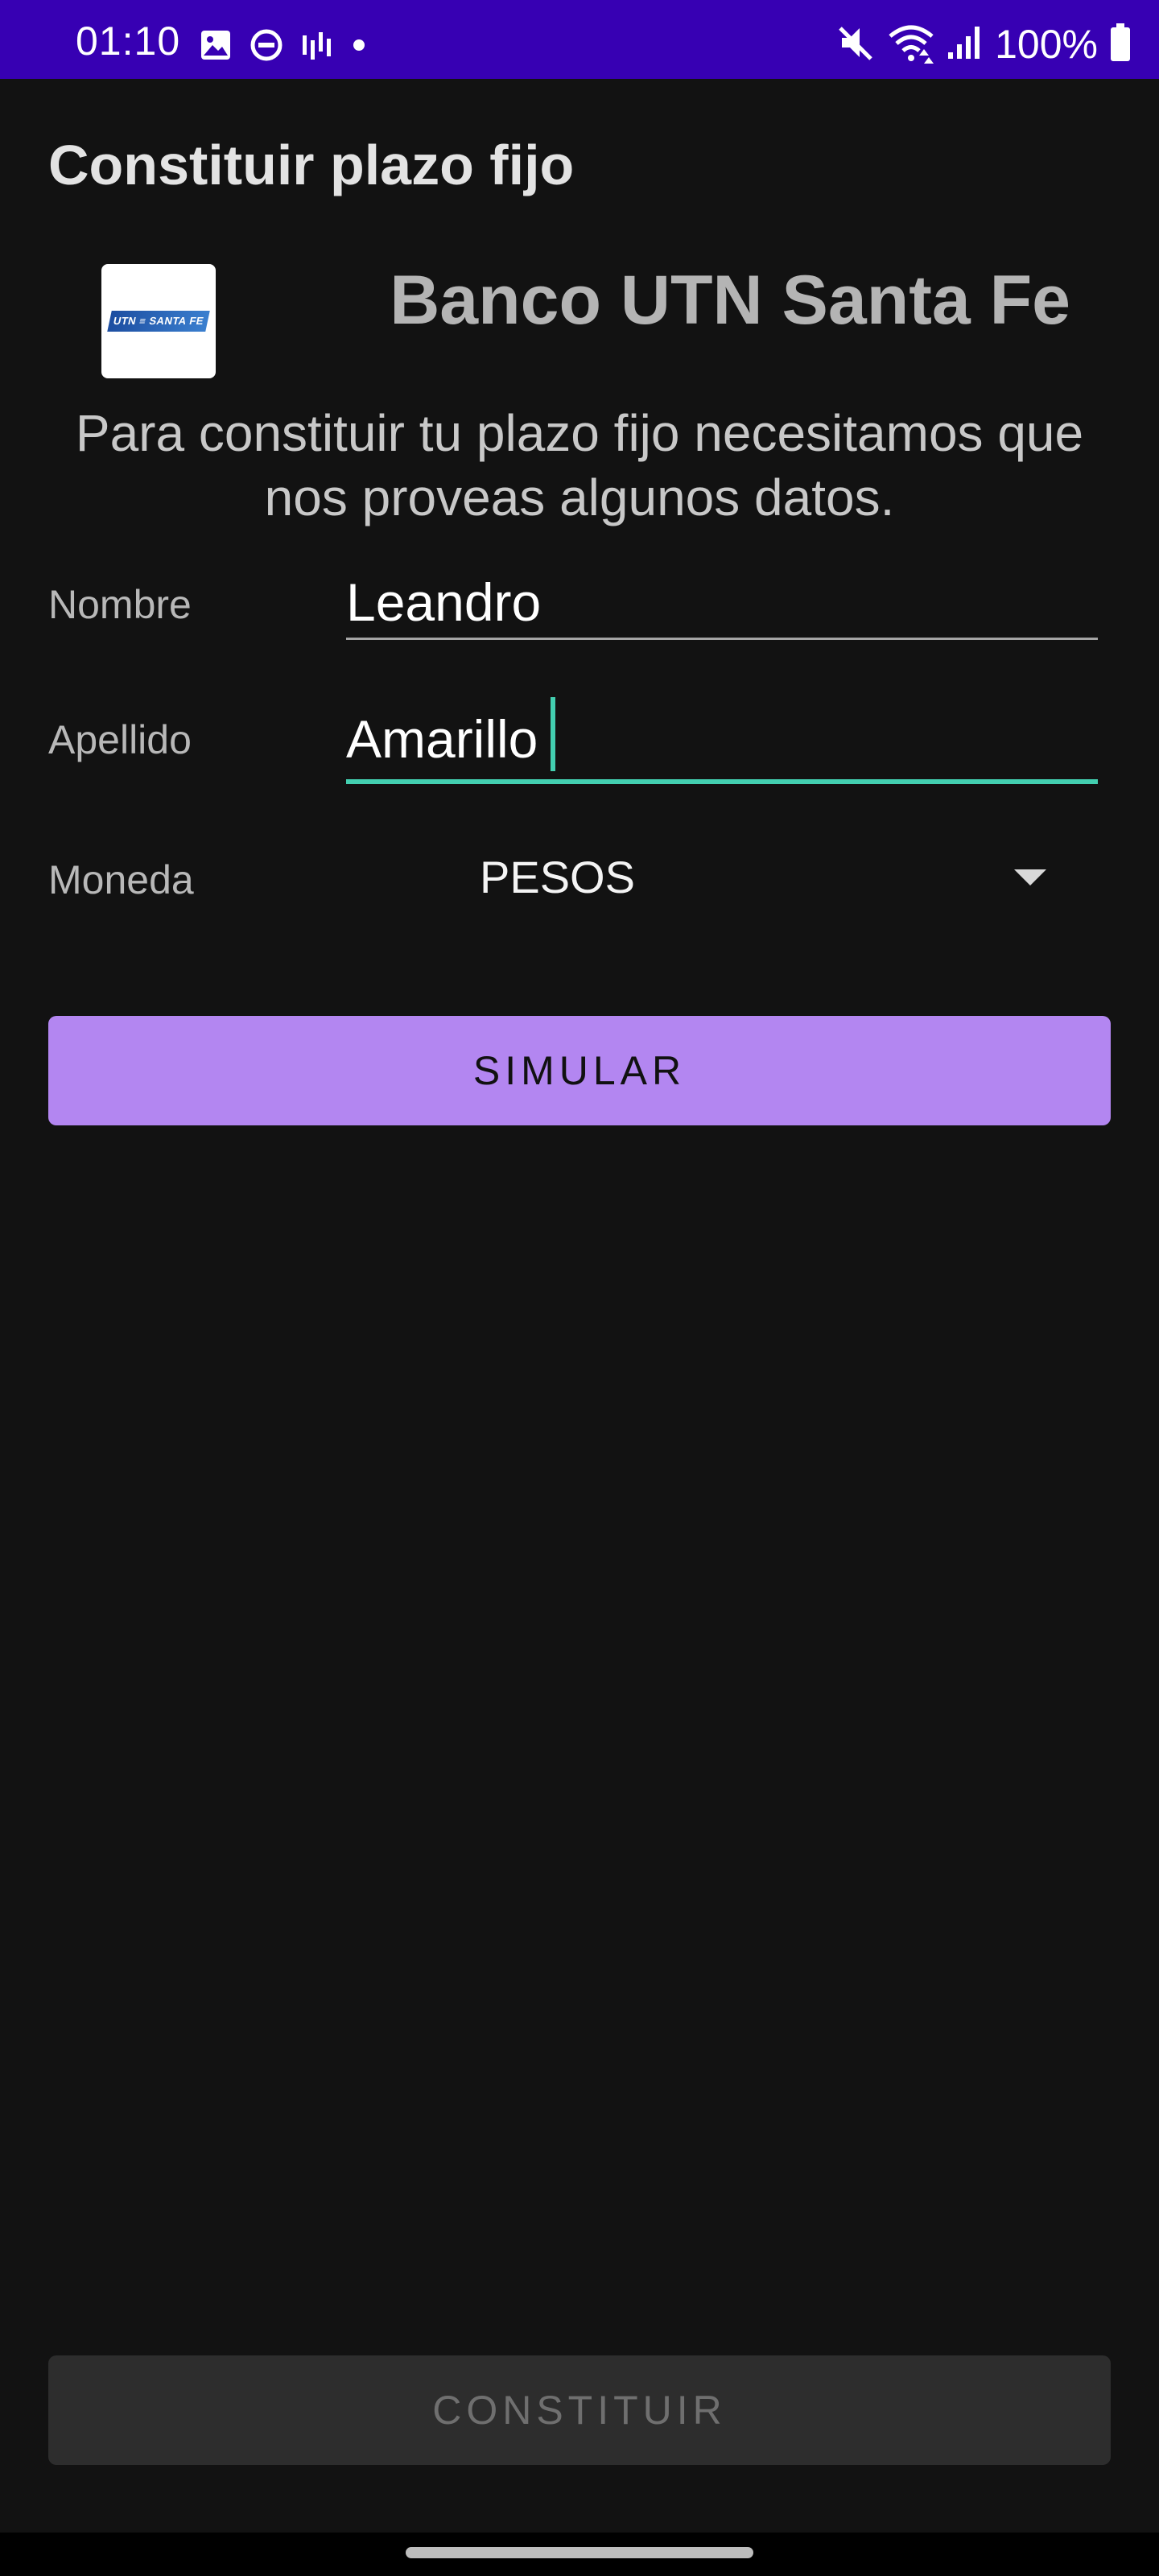  Describe the element at coordinates (911, 45) in the screenshot. I see `wifi-icon` at that location.